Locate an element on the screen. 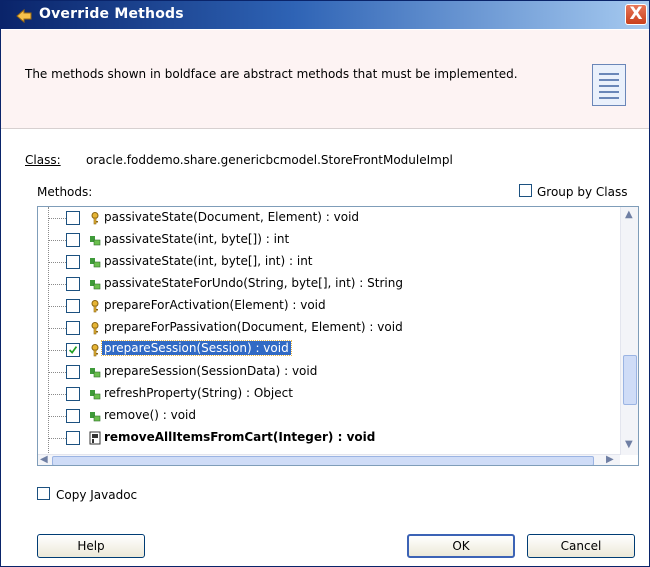  scroll-left-icon: ◀ is located at coordinates (44, 459).